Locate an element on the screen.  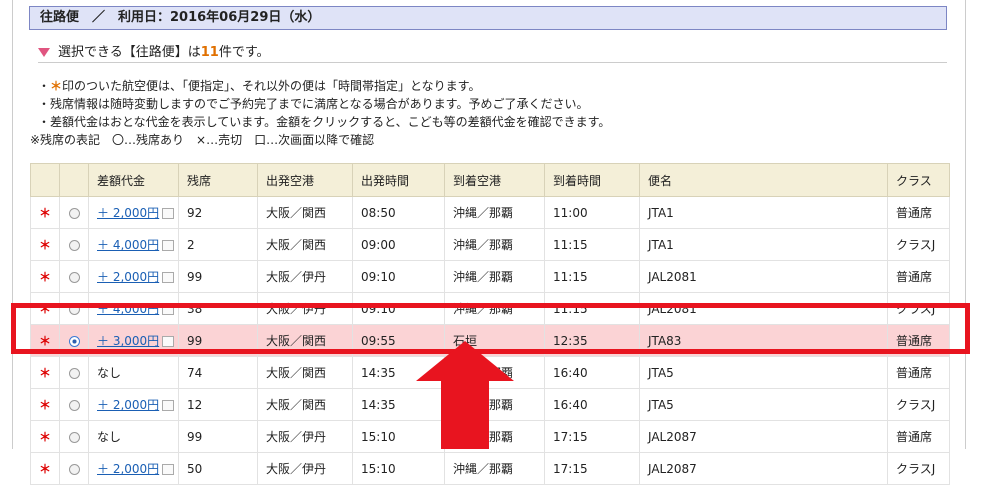
col-class: クラス is located at coordinates (918, 180).